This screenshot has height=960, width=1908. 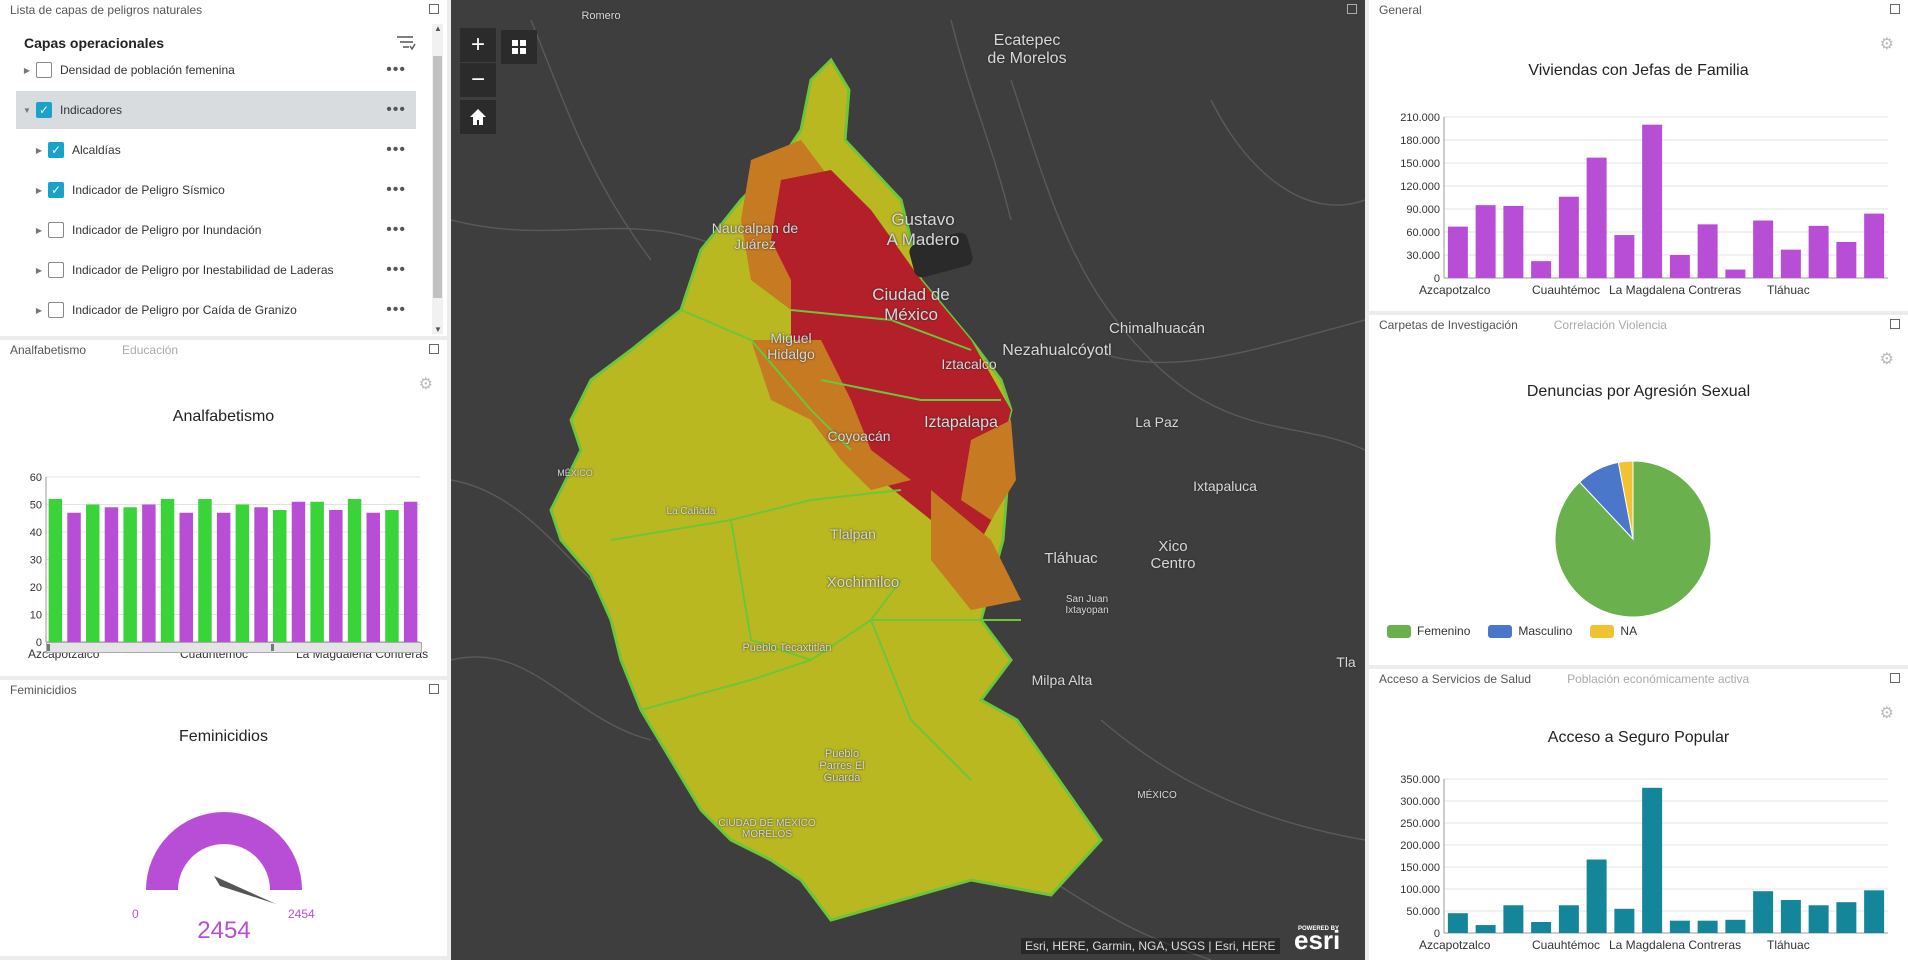 What do you see at coordinates (1428, 631) in the screenshot?
I see `legend-item: Femenino` at bounding box center [1428, 631].